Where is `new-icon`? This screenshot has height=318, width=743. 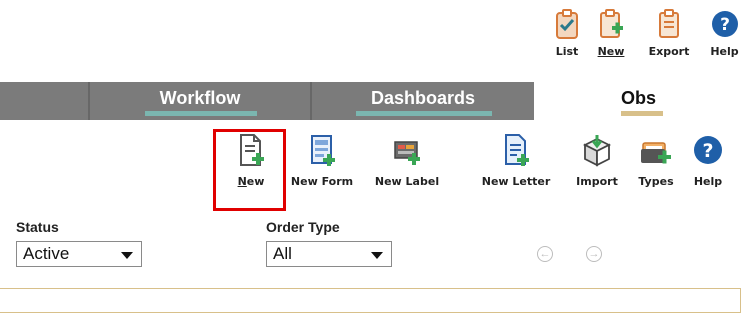 new-icon is located at coordinates (611, 23).